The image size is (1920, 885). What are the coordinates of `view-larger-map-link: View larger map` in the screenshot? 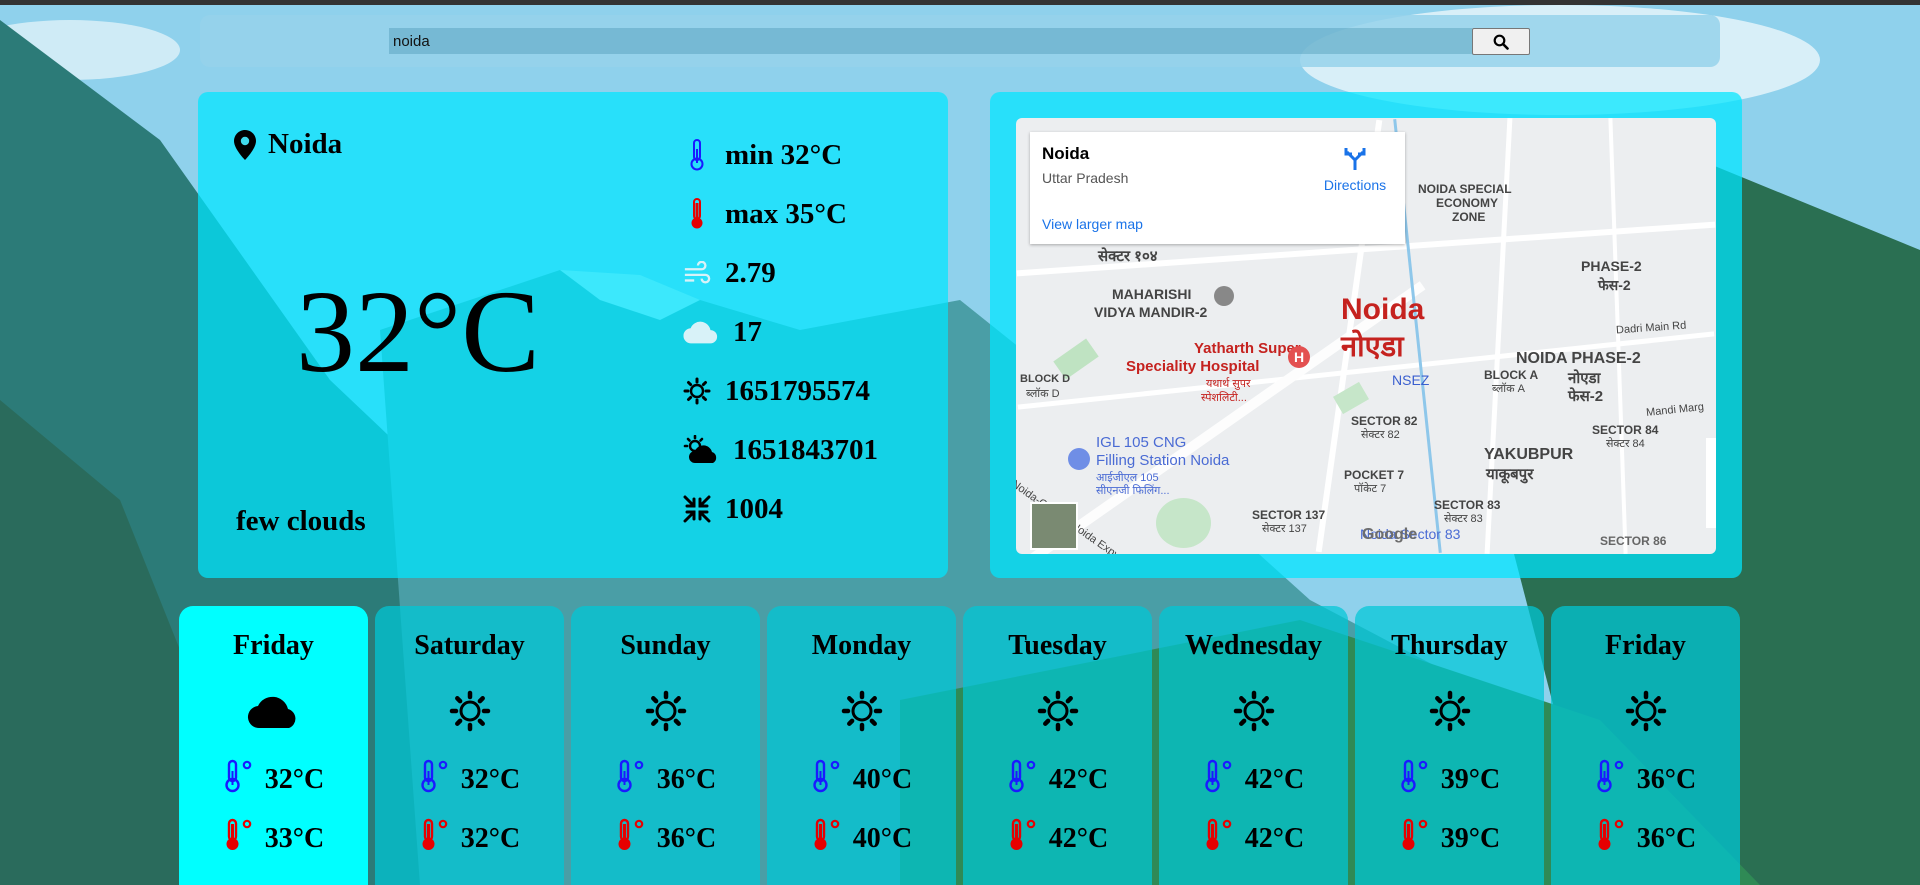 It's located at (1092, 224).